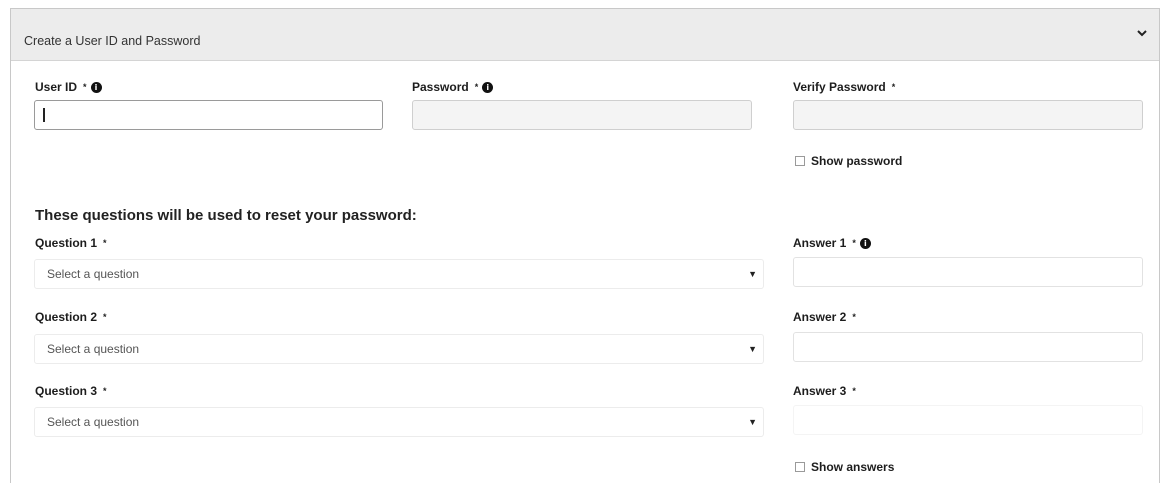 This screenshot has height=483, width=1163. Describe the element at coordinates (93, 349) in the screenshot. I see `question-2-selected: Select a question` at that location.